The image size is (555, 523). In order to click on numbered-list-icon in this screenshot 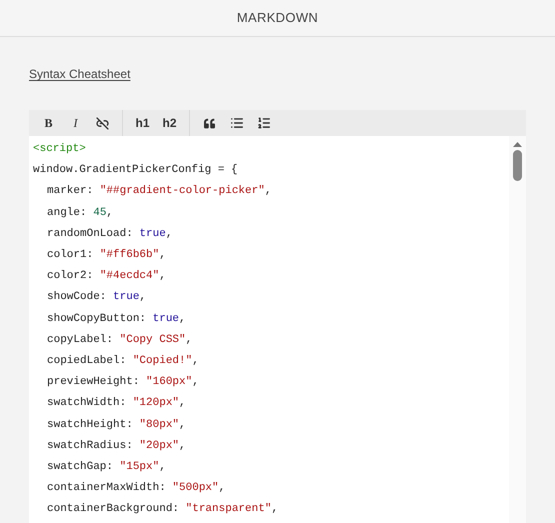, I will do `click(263, 123)`.